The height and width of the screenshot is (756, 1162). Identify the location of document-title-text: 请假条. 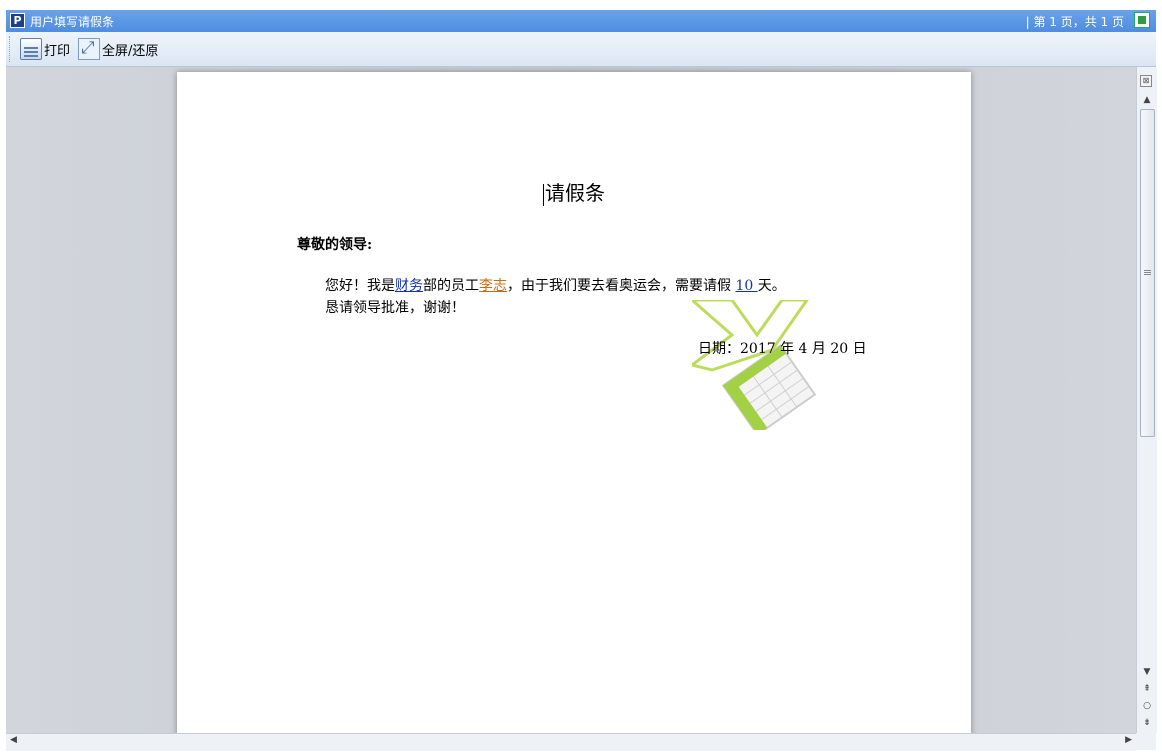
(575, 193).